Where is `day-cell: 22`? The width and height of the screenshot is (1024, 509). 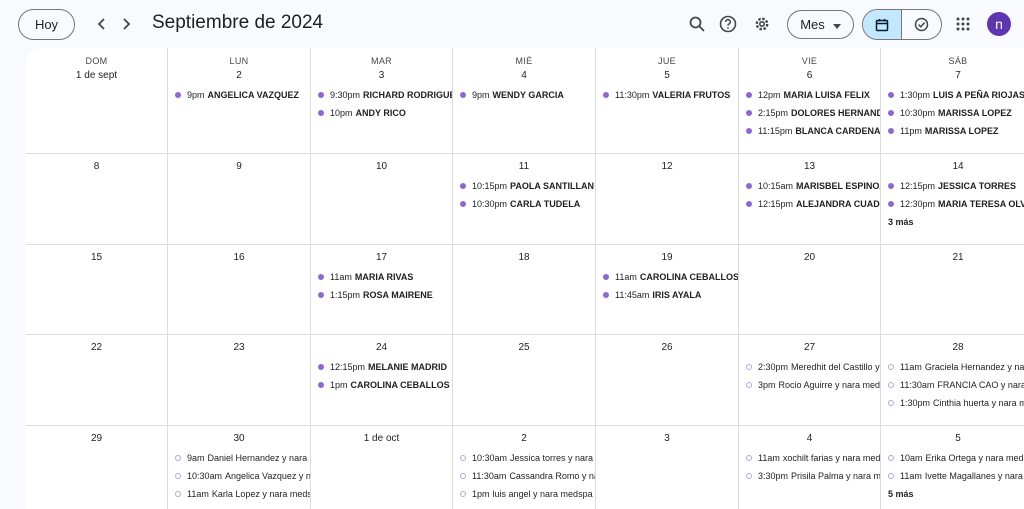
day-cell: 22 is located at coordinates (97, 380).